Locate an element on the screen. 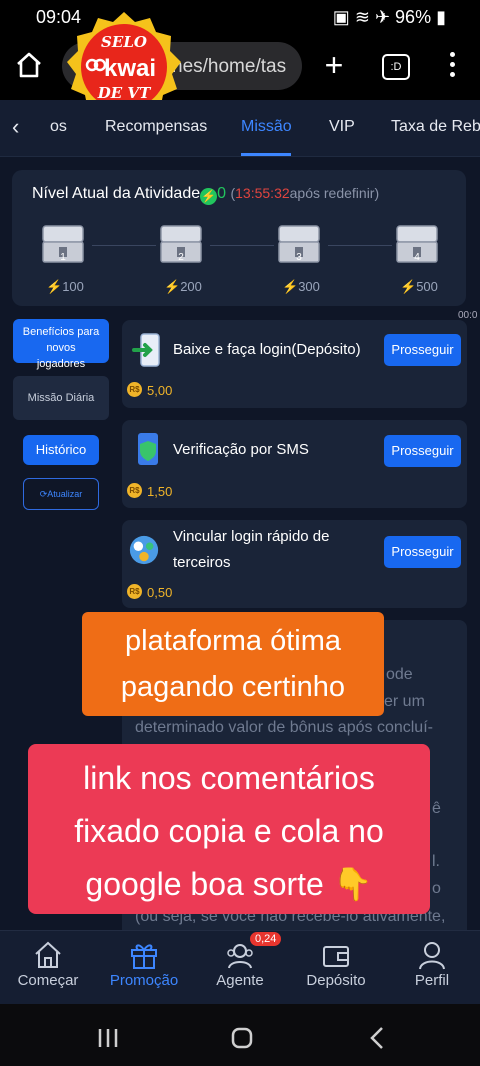  nav-profile: Perfil is located at coordinates (432, 964).